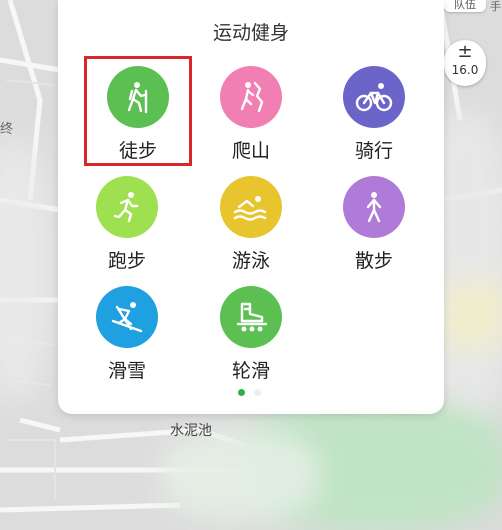 The height and width of the screenshot is (530, 502). Describe the element at coordinates (138, 111) in the screenshot. I see `selection-highlight` at that location.